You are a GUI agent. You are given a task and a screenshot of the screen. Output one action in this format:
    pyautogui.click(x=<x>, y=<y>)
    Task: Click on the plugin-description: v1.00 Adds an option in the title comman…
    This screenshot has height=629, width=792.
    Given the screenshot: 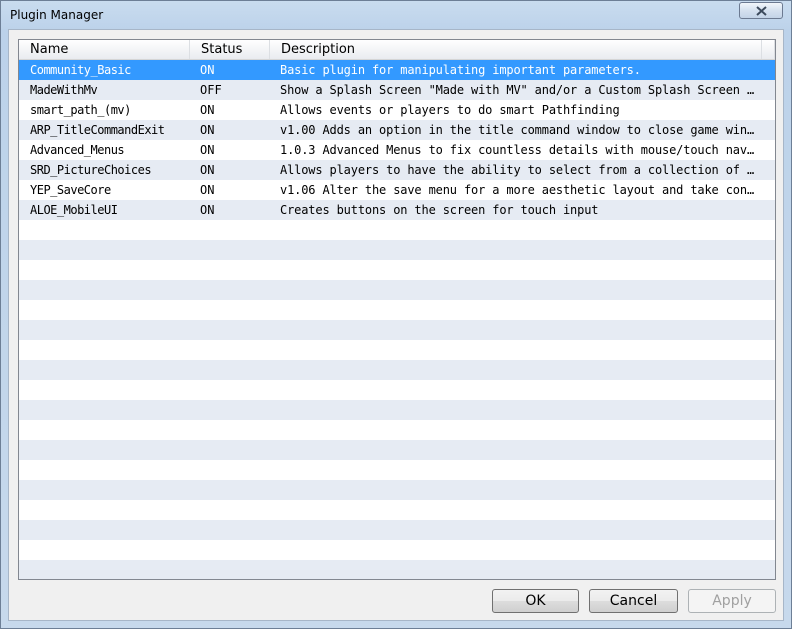 What is the action you would take?
    pyautogui.click(x=519, y=130)
    